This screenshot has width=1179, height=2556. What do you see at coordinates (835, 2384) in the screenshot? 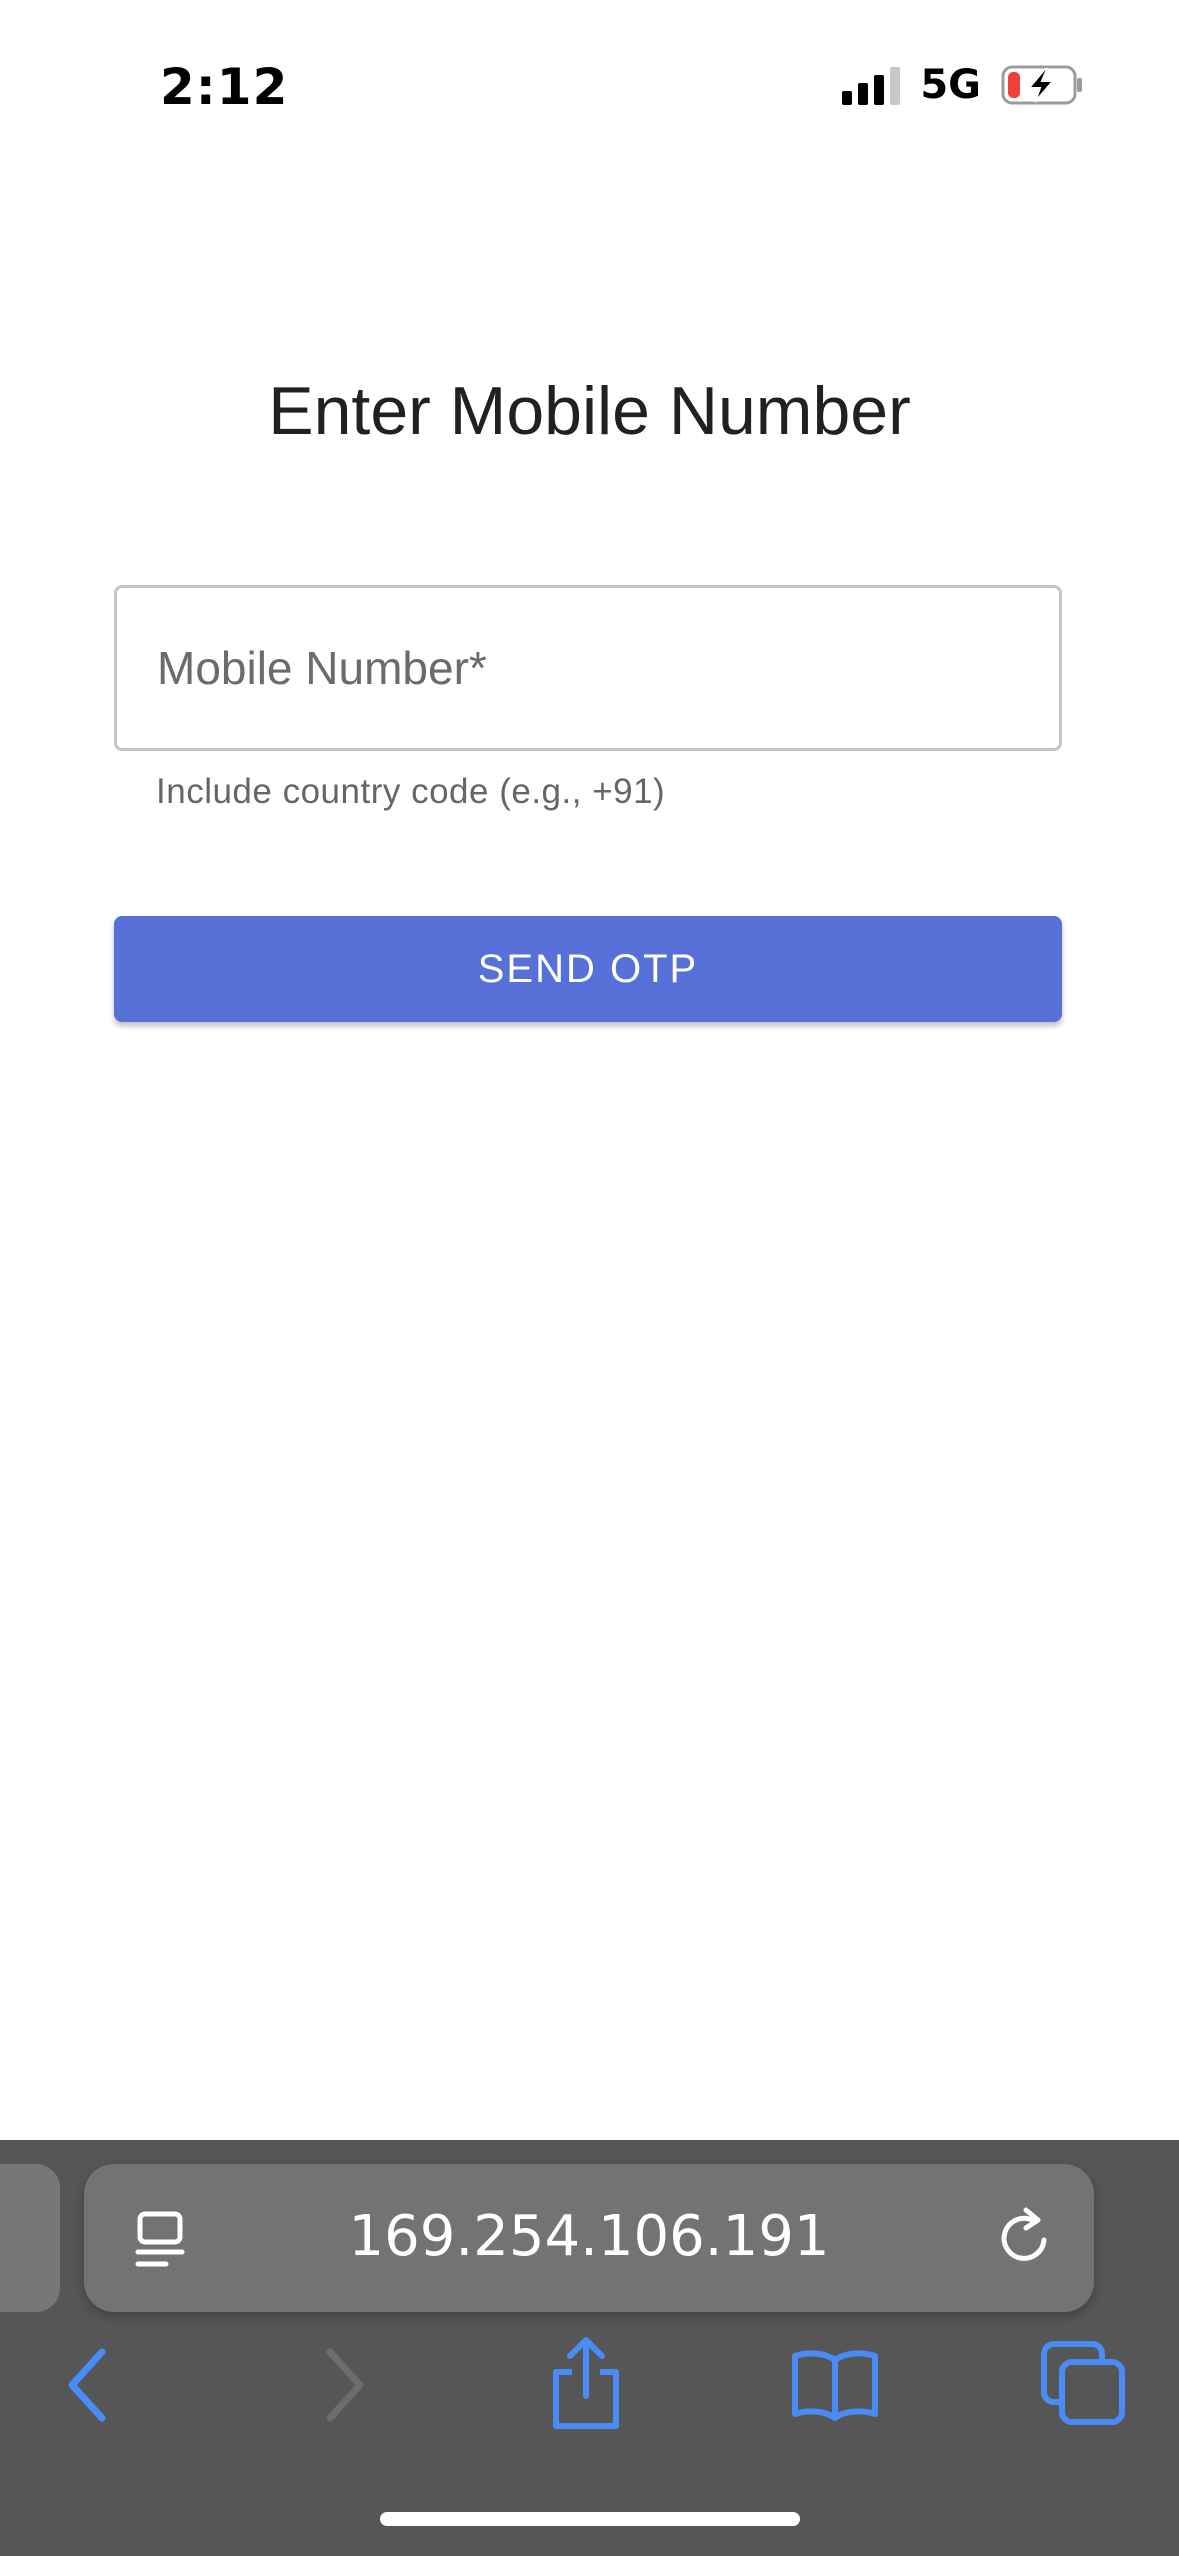
I see `bookmarks-icon` at bounding box center [835, 2384].